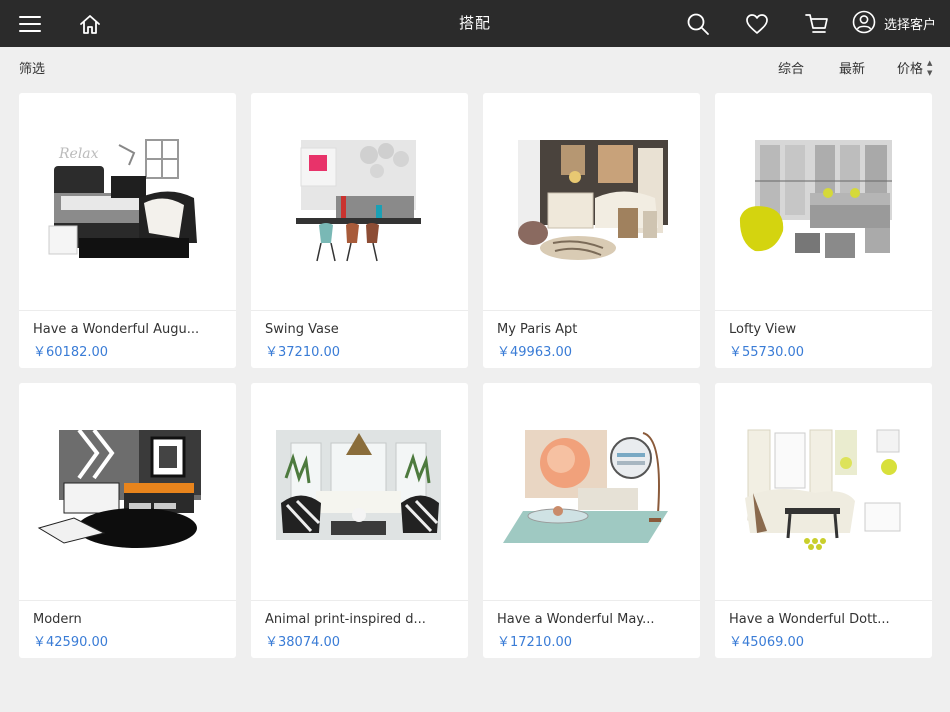 This screenshot has height=712, width=950. I want to click on product-name: My Paris Apt, so click(537, 329).